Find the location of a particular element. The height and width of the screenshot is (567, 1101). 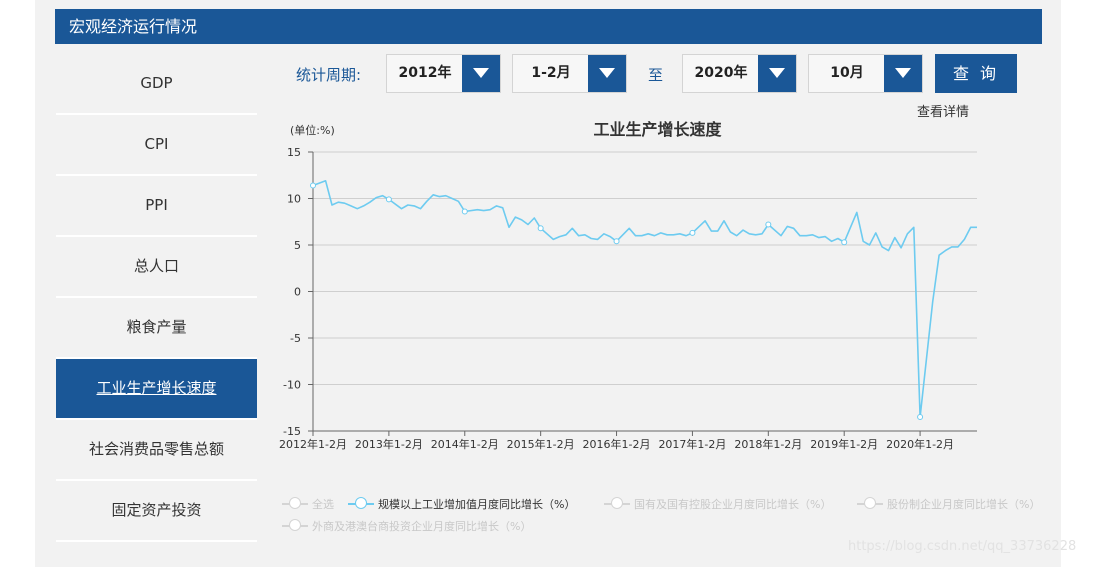

y-tick-label: 10 is located at coordinates (294, 199).